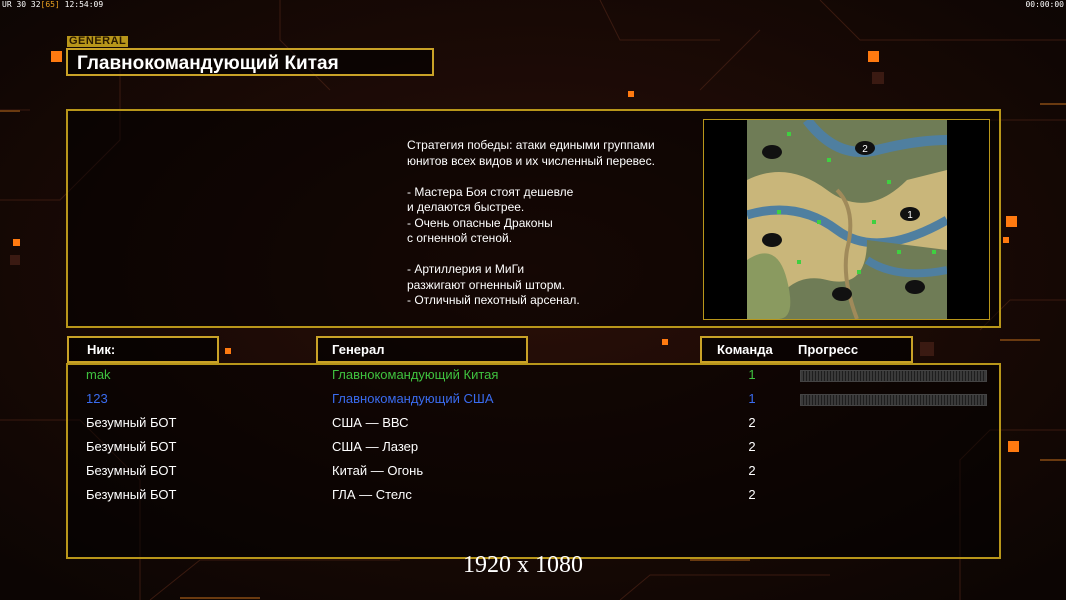  Describe the element at coordinates (533, 402) in the screenshot. I see `player-row: 123 Главнокомандующий США 1` at that location.